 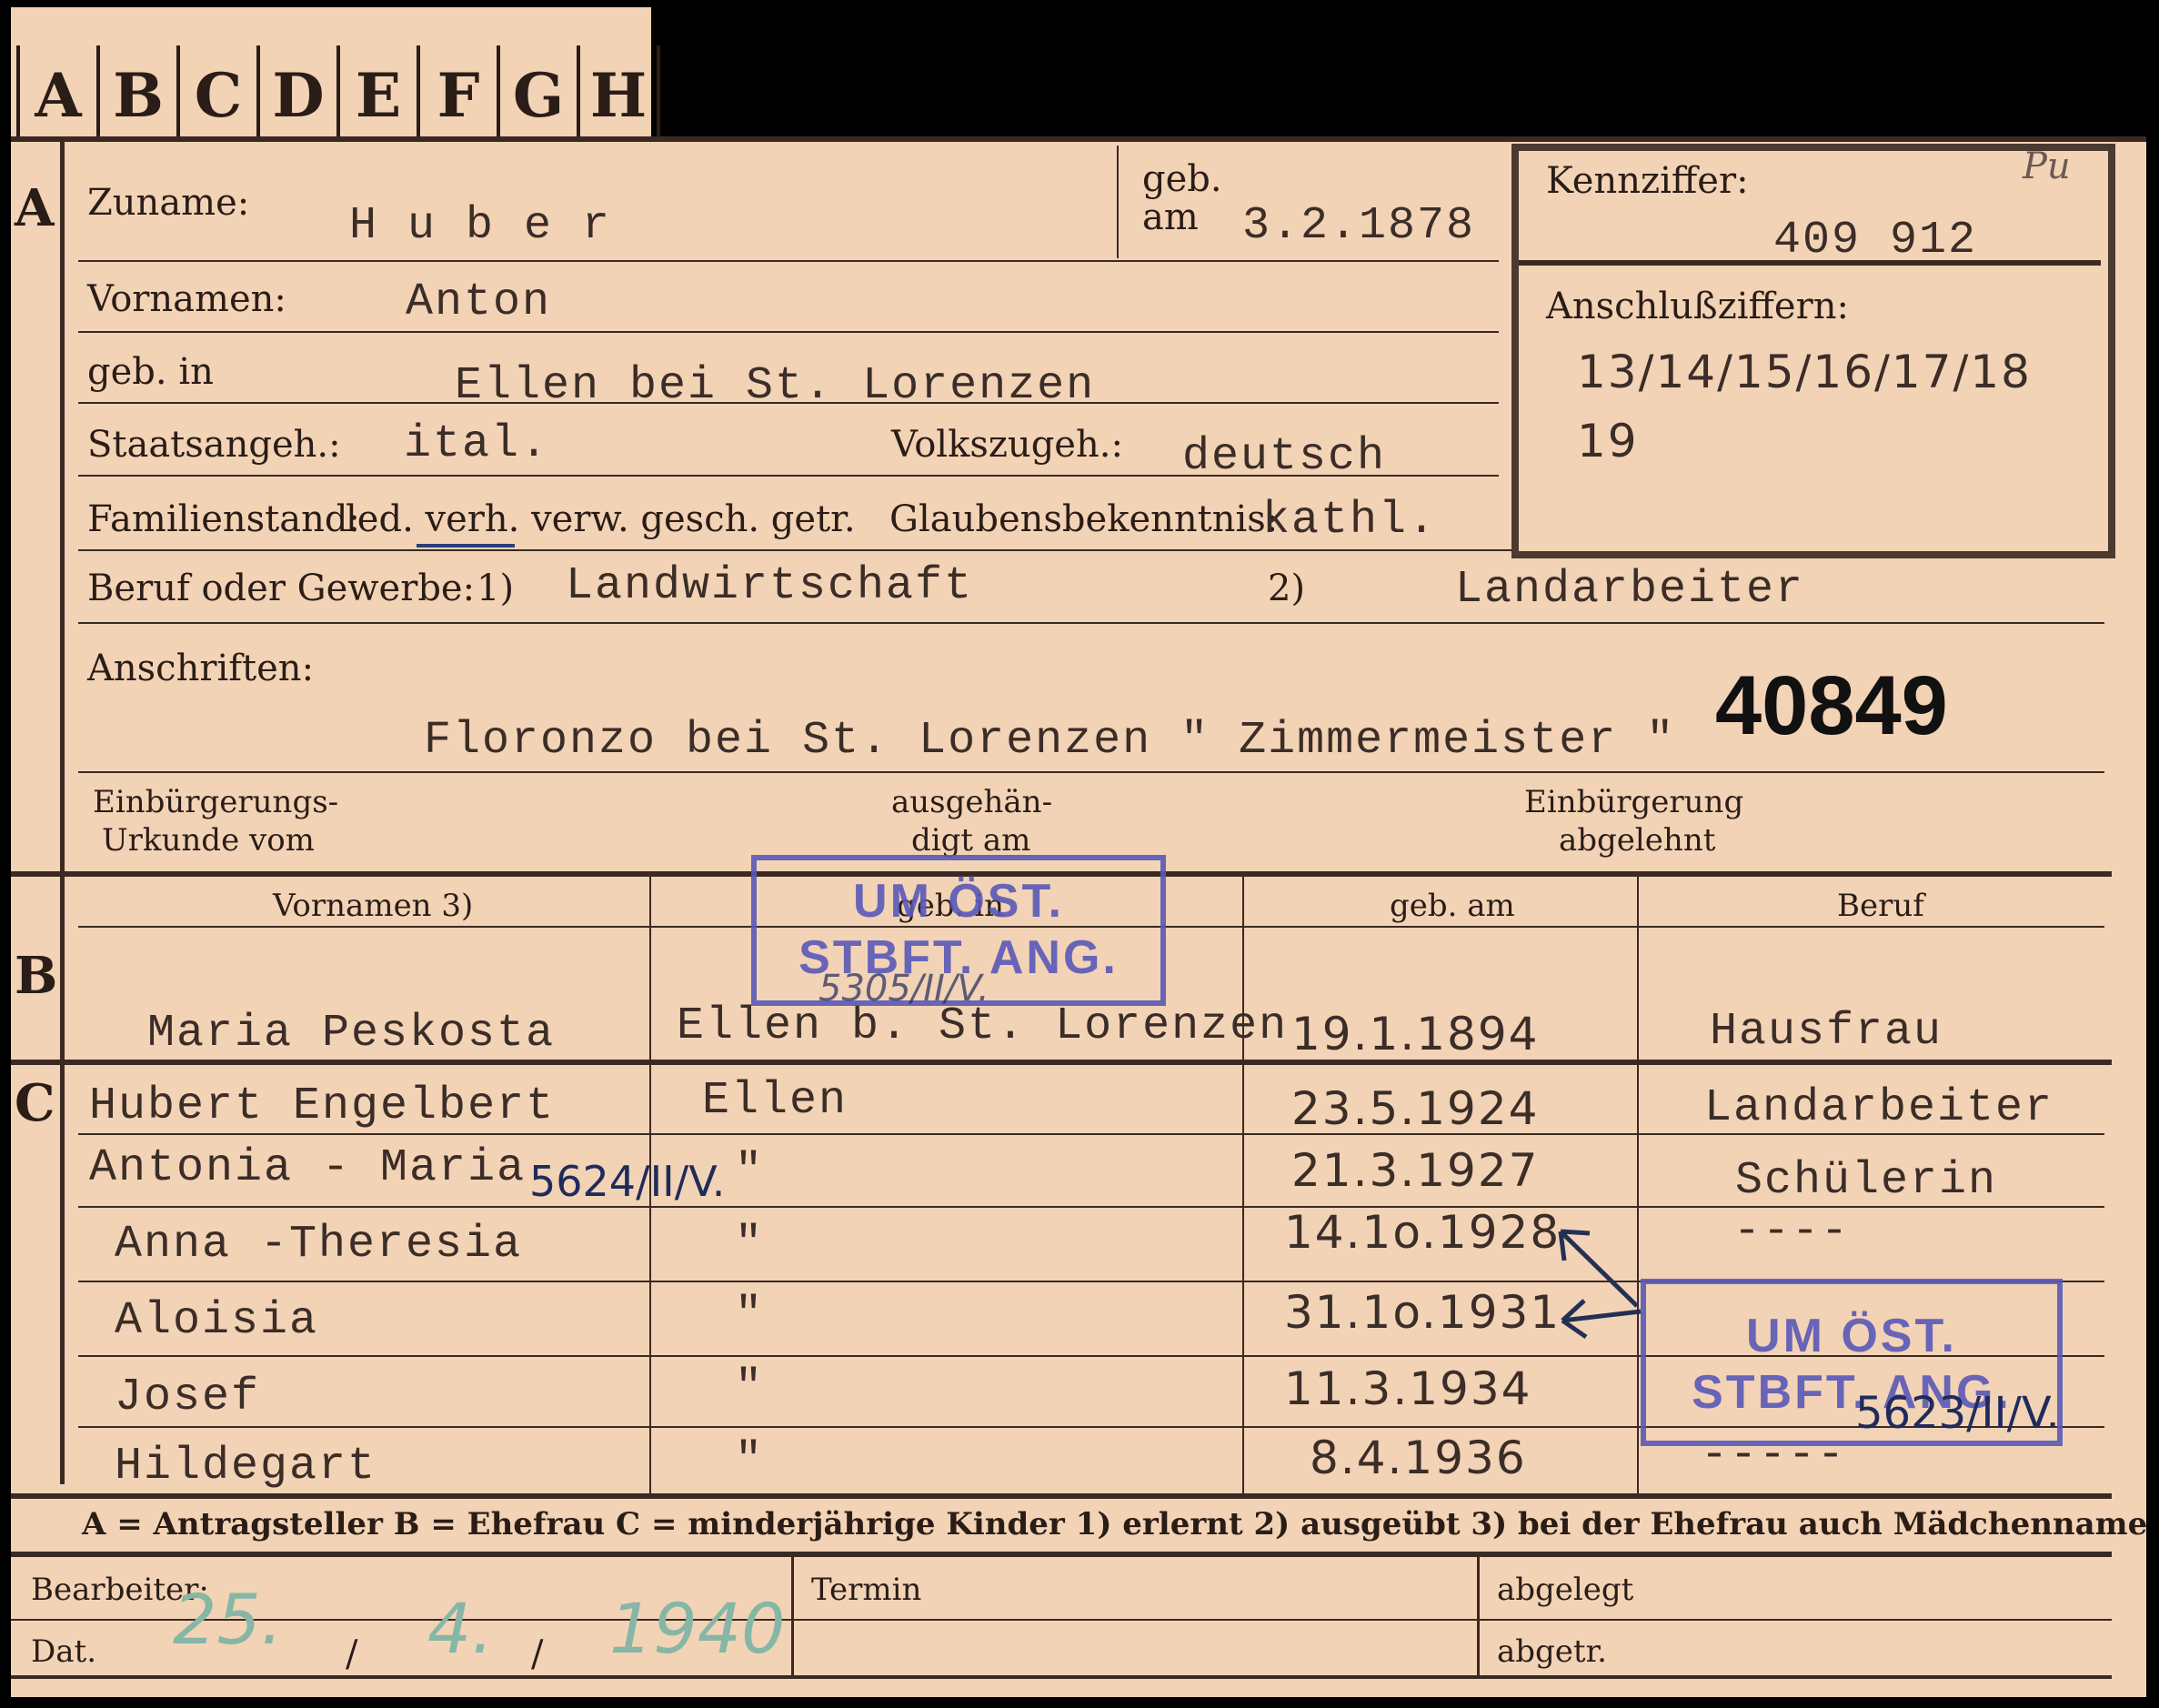 I want to click on child-1-profession: Landarbeiter, so click(x=1879, y=1108).